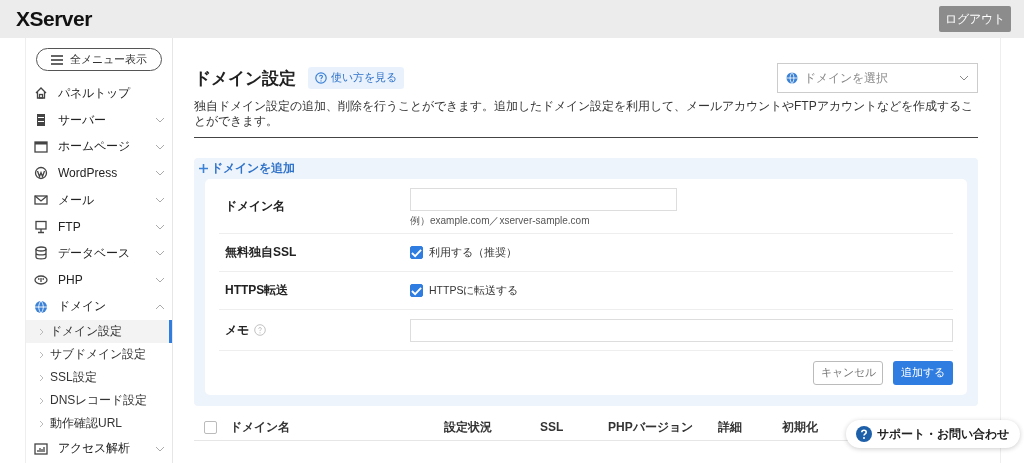 The image size is (1024, 463). What do you see at coordinates (260, 427) in the screenshot?
I see `column-header: ドメイン名` at bounding box center [260, 427].